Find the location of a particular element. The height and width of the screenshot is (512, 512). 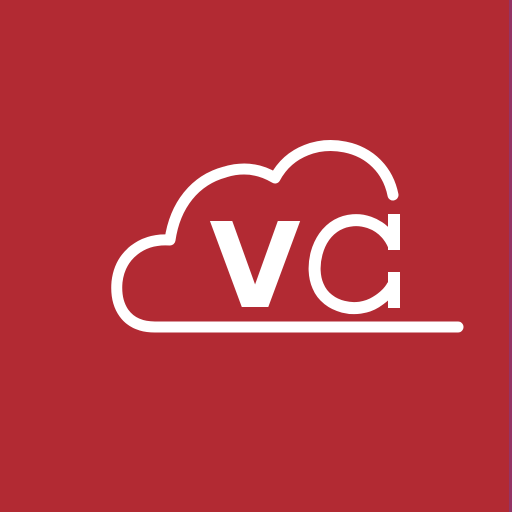

logo-letter-v: V is located at coordinates (254, 266).